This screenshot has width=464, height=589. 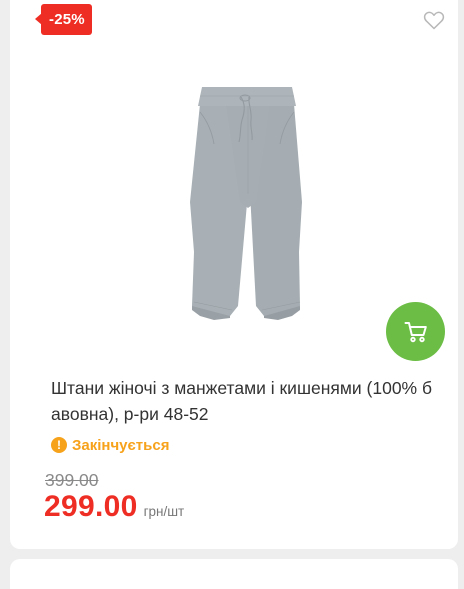 What do you see at coordinates (72, 480) in the screenshot?
I see `old-price: 399.00` at bounding box center [72, 480].